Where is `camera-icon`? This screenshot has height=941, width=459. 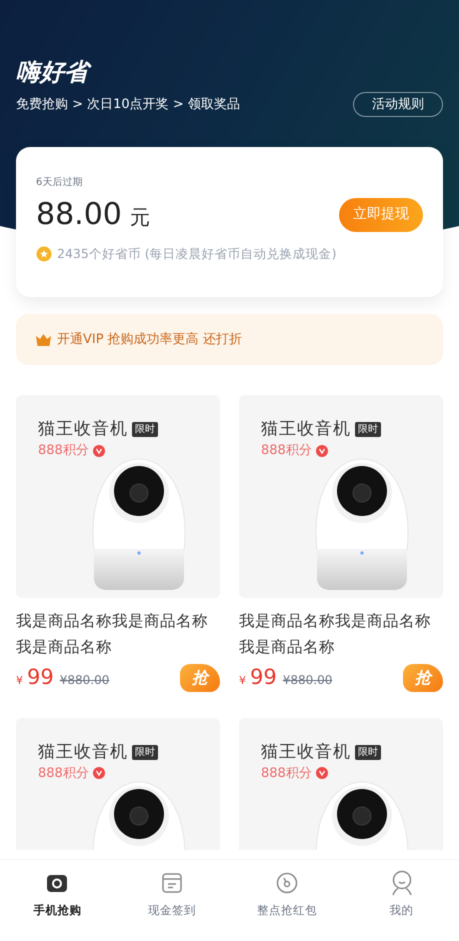
camera-icon is located at coordinates (57, 883).